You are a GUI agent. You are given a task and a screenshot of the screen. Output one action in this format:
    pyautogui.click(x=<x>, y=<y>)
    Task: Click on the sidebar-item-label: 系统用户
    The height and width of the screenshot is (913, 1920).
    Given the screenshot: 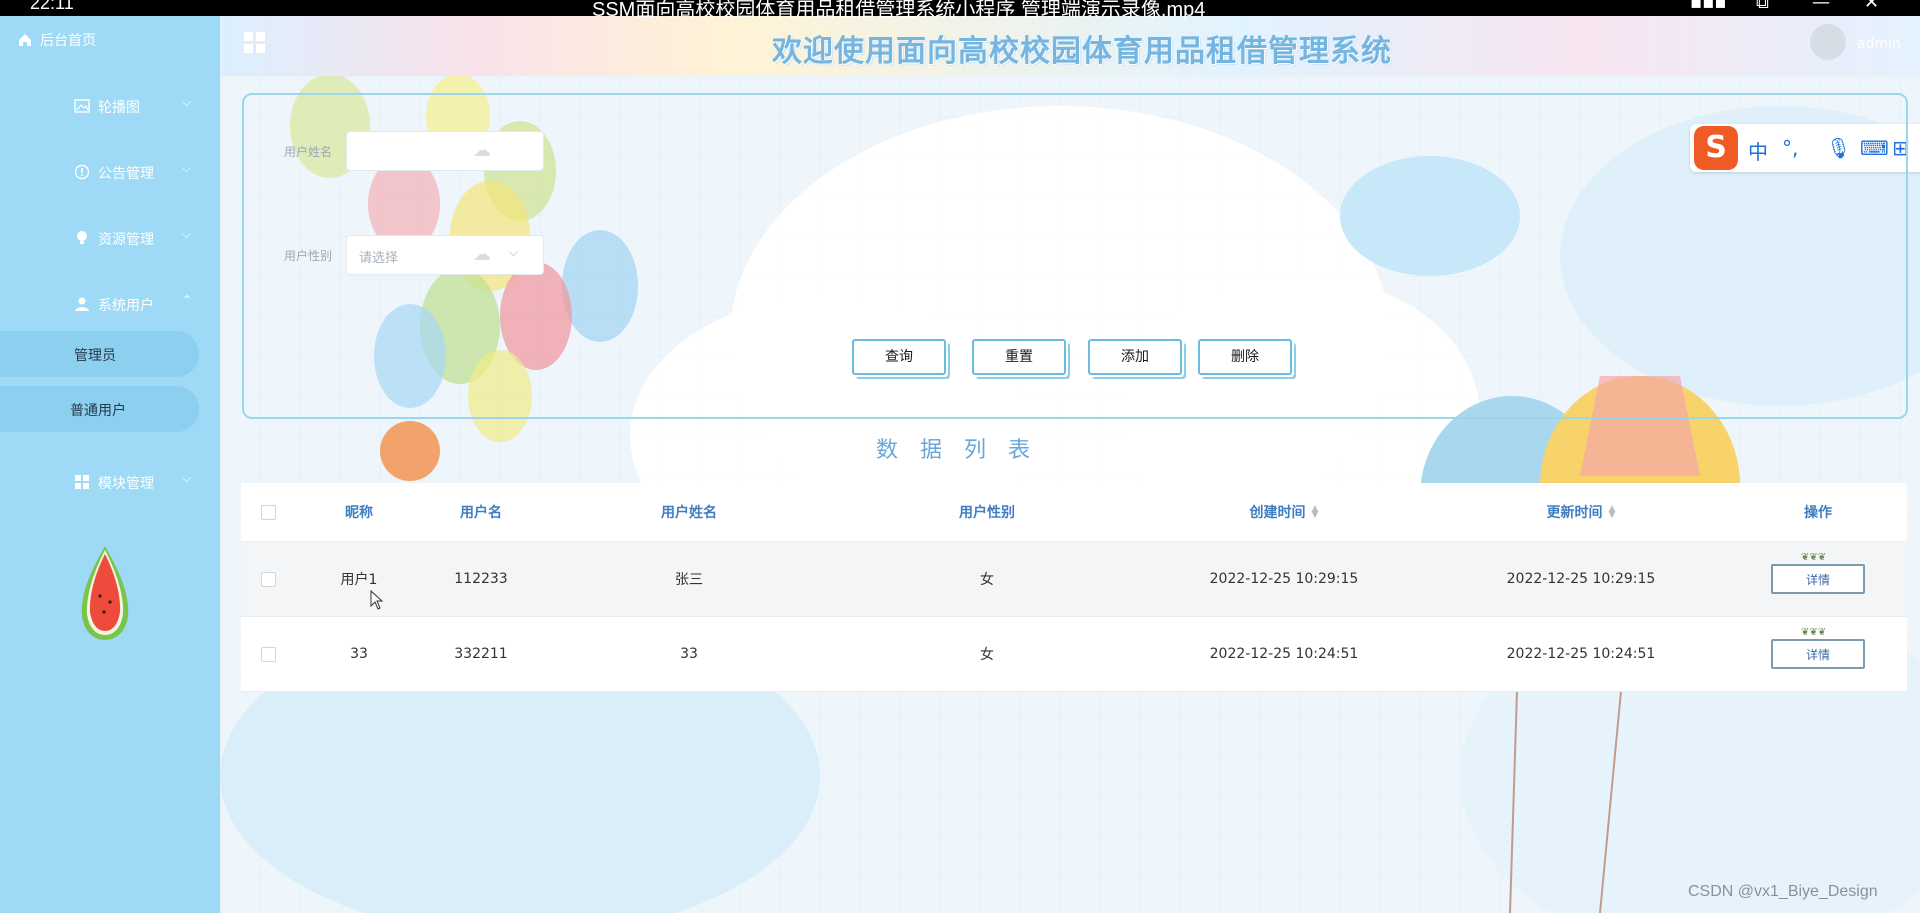 What is the action you would take?
    pyautogui.click(x=126, y=306)
    